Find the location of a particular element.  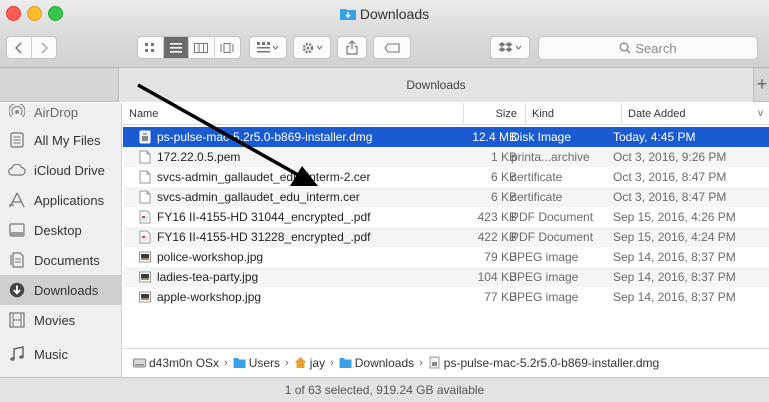

kind-column-header: Kind is located at coordinates (573, 114).